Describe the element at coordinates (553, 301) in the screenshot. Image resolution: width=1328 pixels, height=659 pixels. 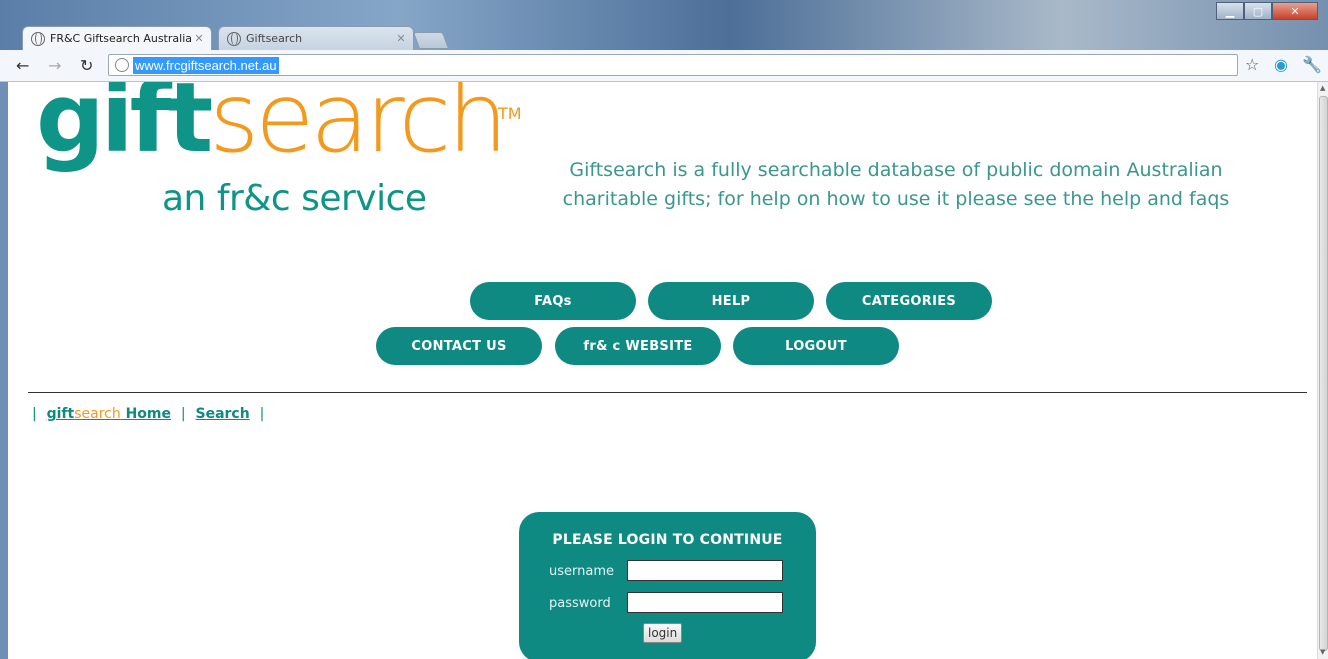
I see `faqs-button: FAQs` at that location.